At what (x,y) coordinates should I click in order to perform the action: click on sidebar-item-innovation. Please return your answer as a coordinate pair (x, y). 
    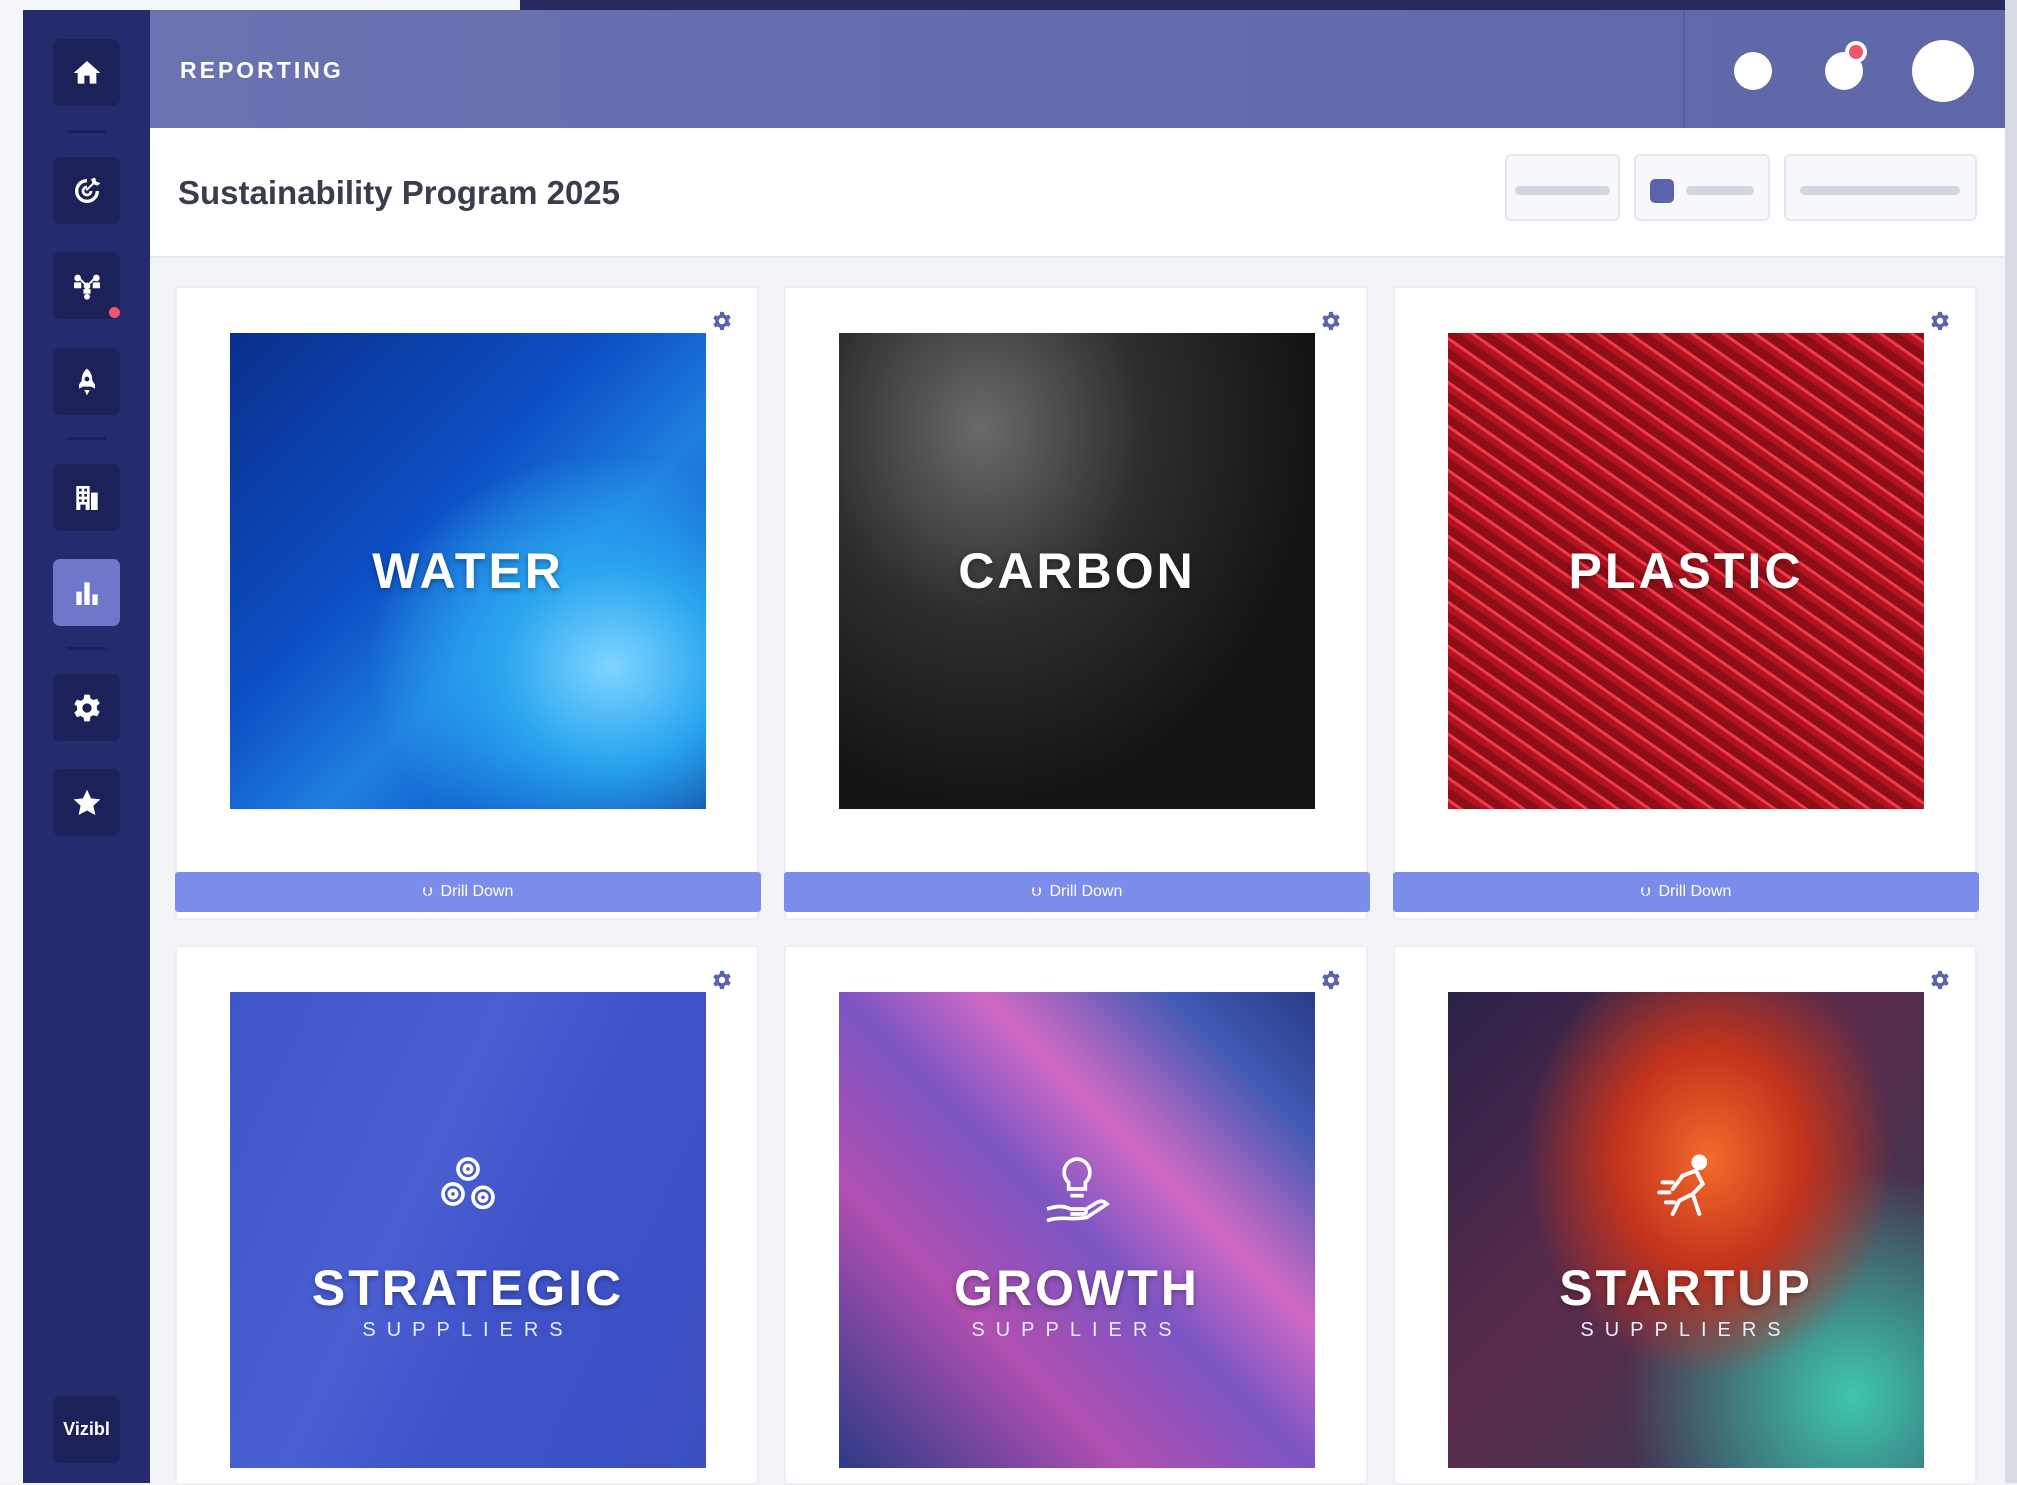
    Looking at the image, I should click on (86, 381).